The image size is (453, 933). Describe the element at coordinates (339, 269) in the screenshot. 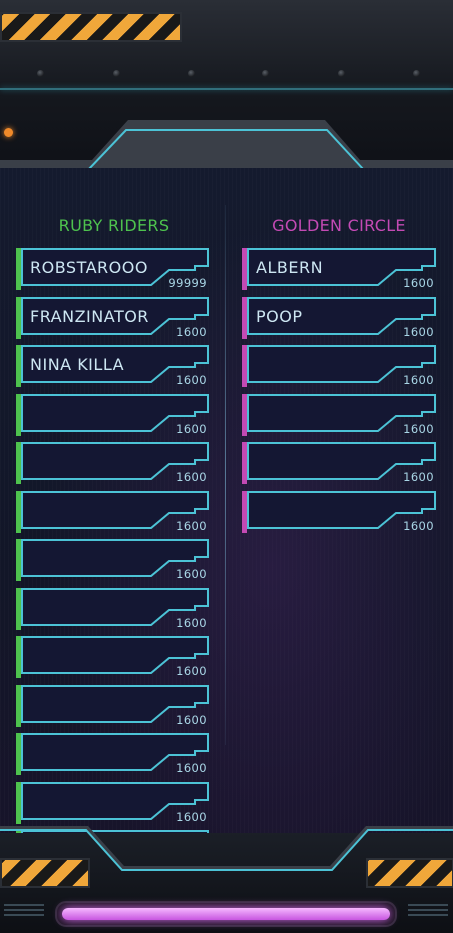

I see `player-slot: ALBERN 1600` at that location.